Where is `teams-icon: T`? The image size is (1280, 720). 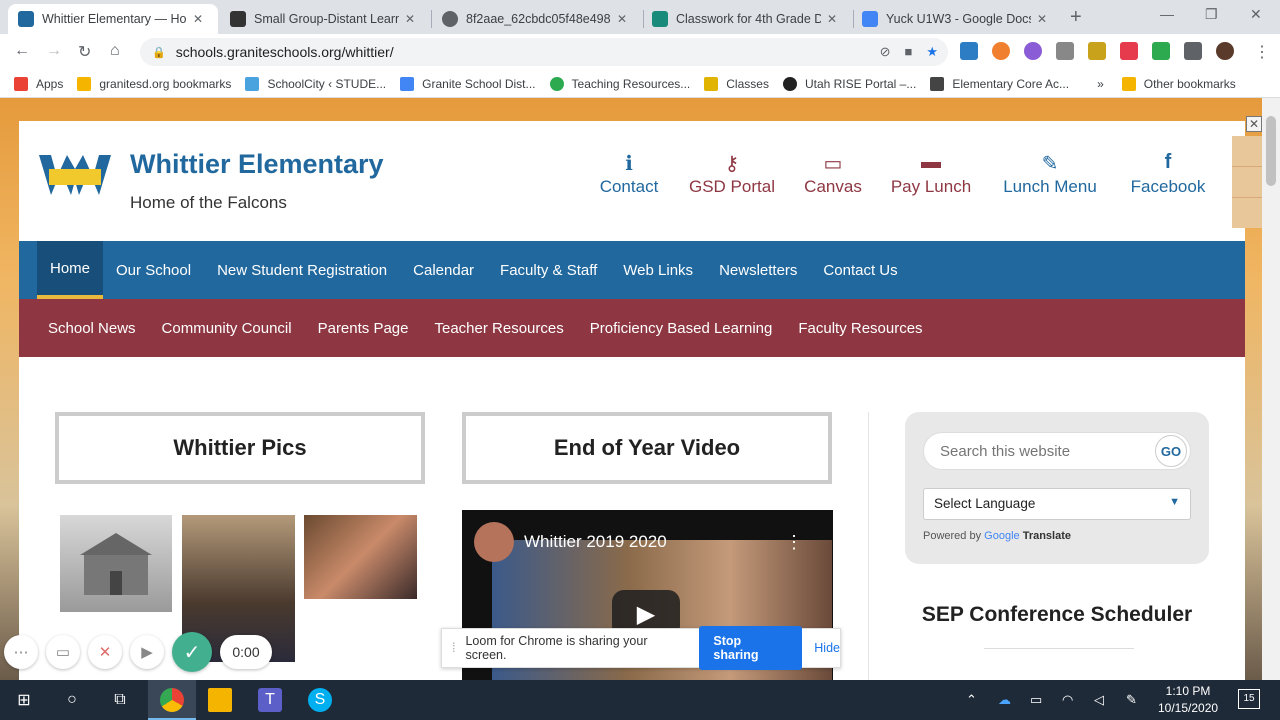 teams-icon: T is located at coordinates (270, 700).